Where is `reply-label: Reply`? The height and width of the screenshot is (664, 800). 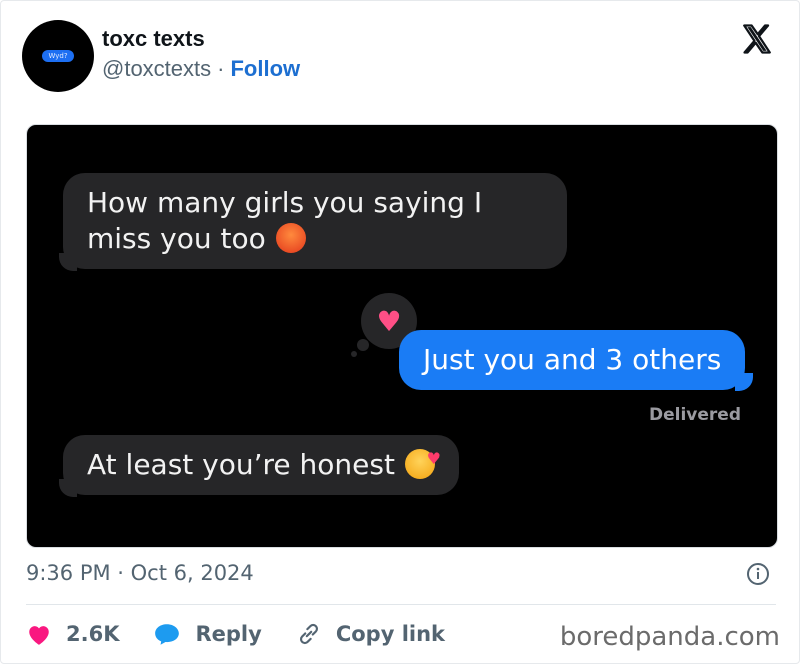 reply-label: Reply is located at coordinates (228, 634).